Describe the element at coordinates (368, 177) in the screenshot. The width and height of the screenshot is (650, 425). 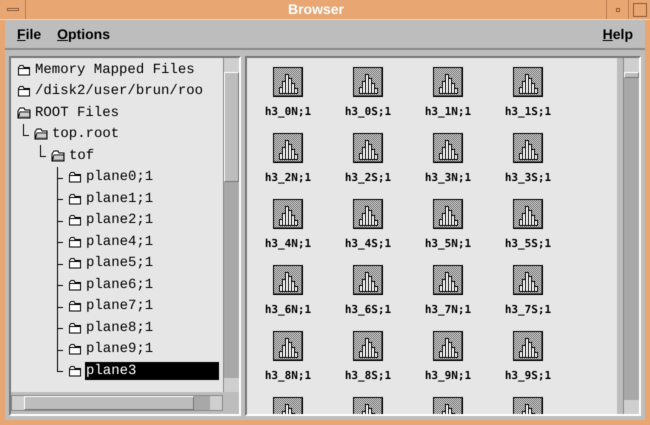
I see `histogram-label: h3_2S;1` at that location.